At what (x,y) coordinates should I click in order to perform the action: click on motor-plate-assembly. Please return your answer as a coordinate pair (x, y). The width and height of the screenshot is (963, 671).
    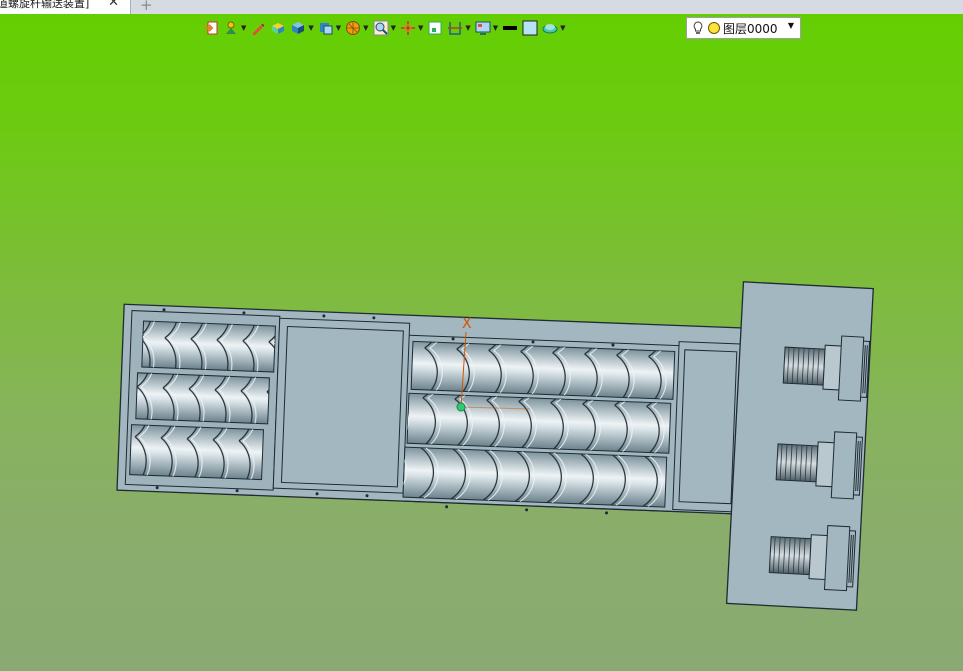
    Looking at the image, I should click on (799, 446).